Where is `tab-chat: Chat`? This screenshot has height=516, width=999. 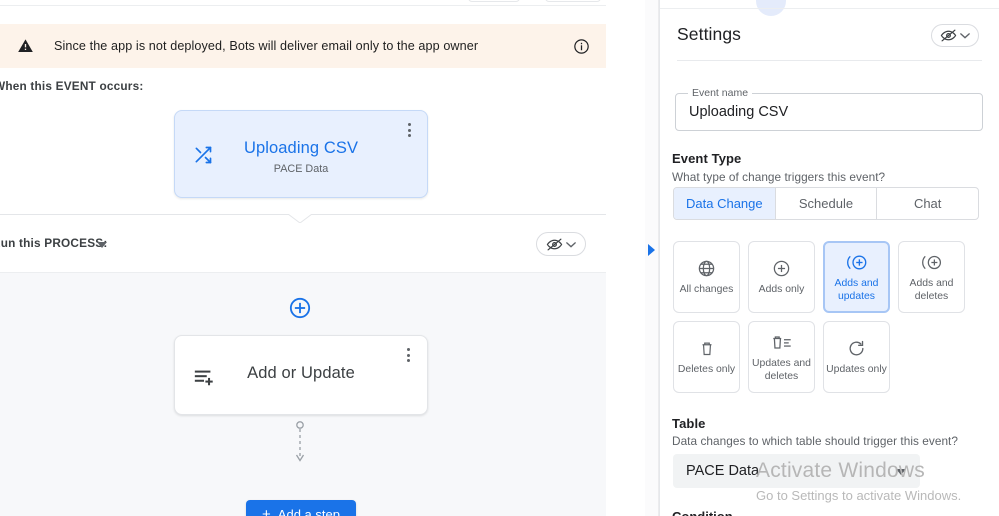 tab-chat: Chat is located at coordinates (927, 203).